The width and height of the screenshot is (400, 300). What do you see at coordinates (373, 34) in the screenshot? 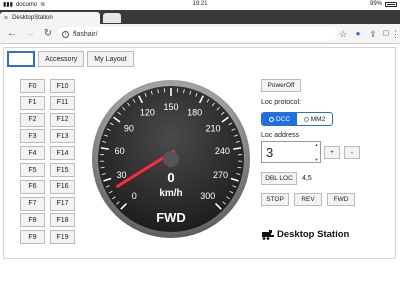
I see `share-icon: ⇪` at bounding box center [373, 34].